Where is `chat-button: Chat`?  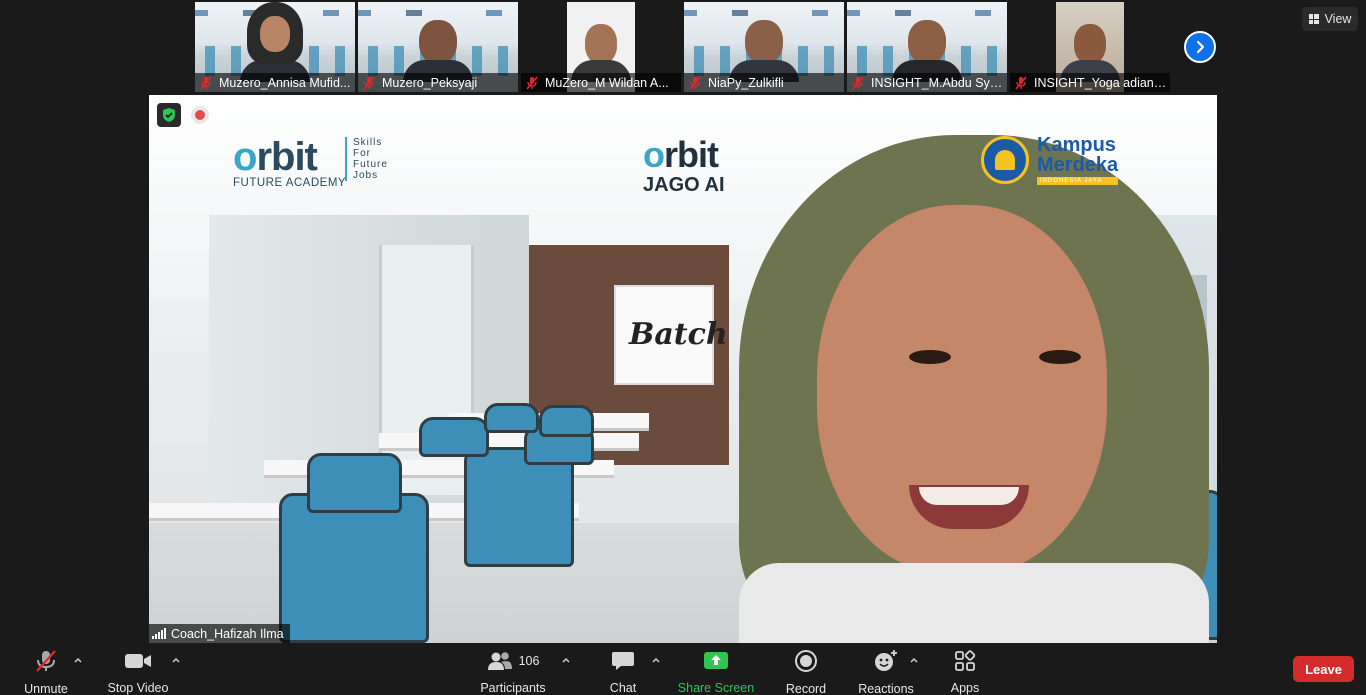
chat-button: Chat is located at coordinates (623, 669).